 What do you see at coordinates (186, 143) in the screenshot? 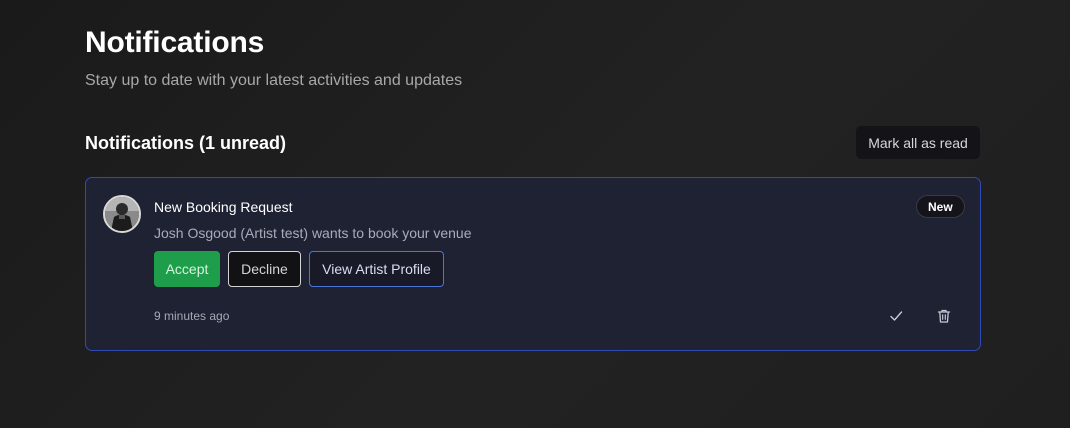
I see `notifications-count-heading: Notifications (1 unread)` at bounding box center [186, 143].